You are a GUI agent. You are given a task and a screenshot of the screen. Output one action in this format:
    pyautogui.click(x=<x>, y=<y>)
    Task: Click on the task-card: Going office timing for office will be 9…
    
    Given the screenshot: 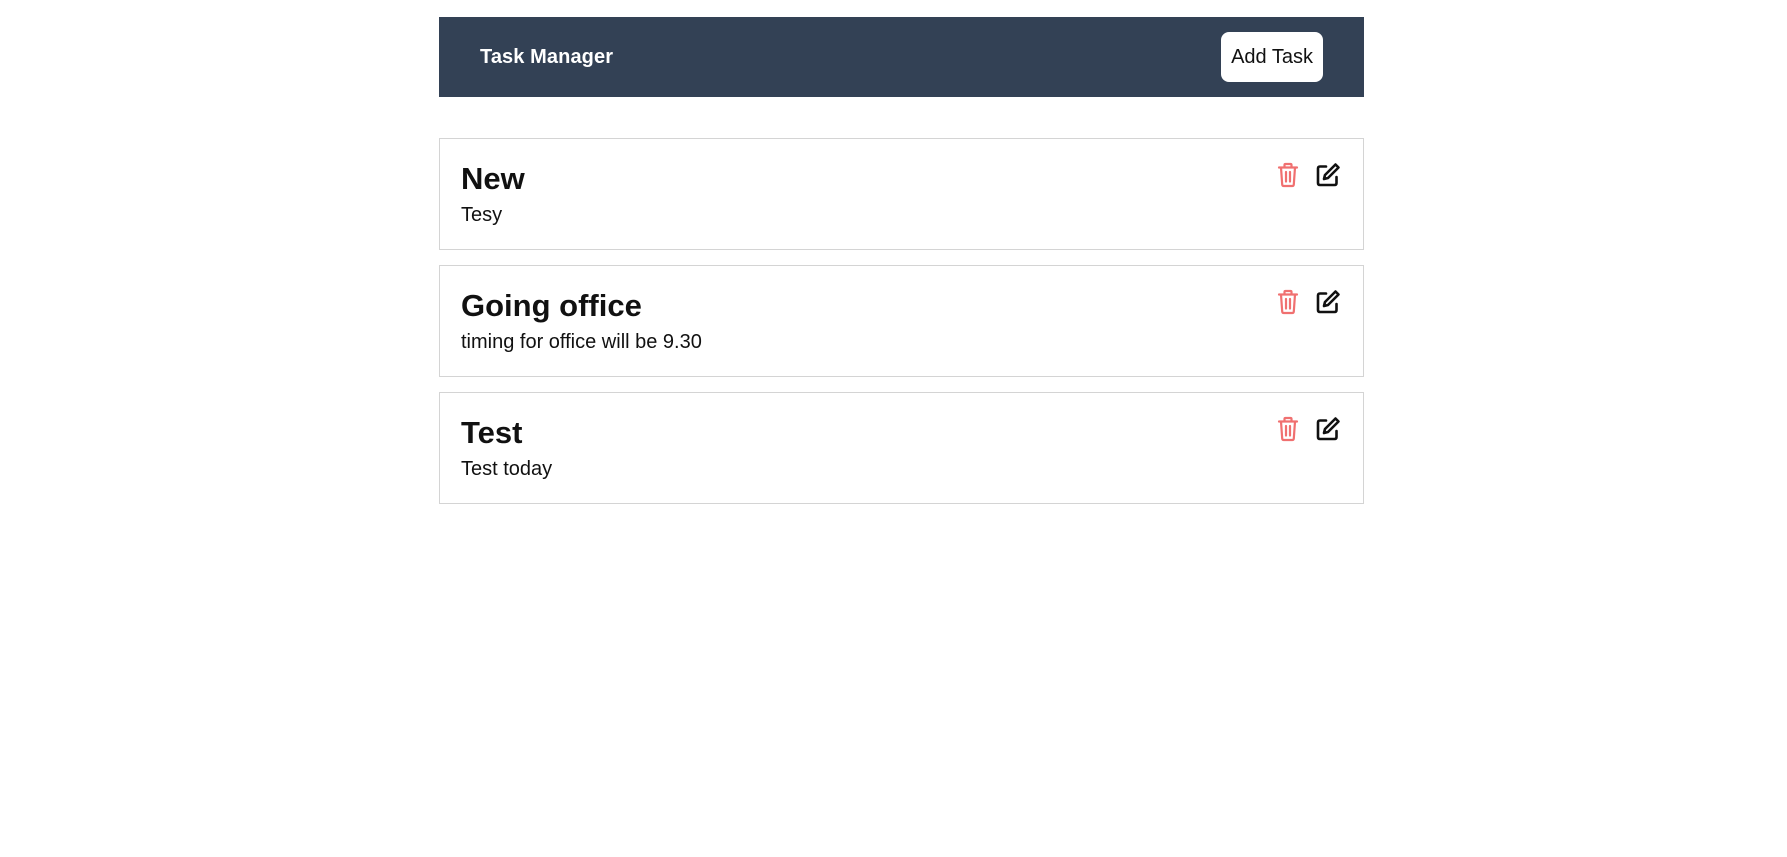 What is the action you would take?
    pyautogui.click(x=901, y=321)
    